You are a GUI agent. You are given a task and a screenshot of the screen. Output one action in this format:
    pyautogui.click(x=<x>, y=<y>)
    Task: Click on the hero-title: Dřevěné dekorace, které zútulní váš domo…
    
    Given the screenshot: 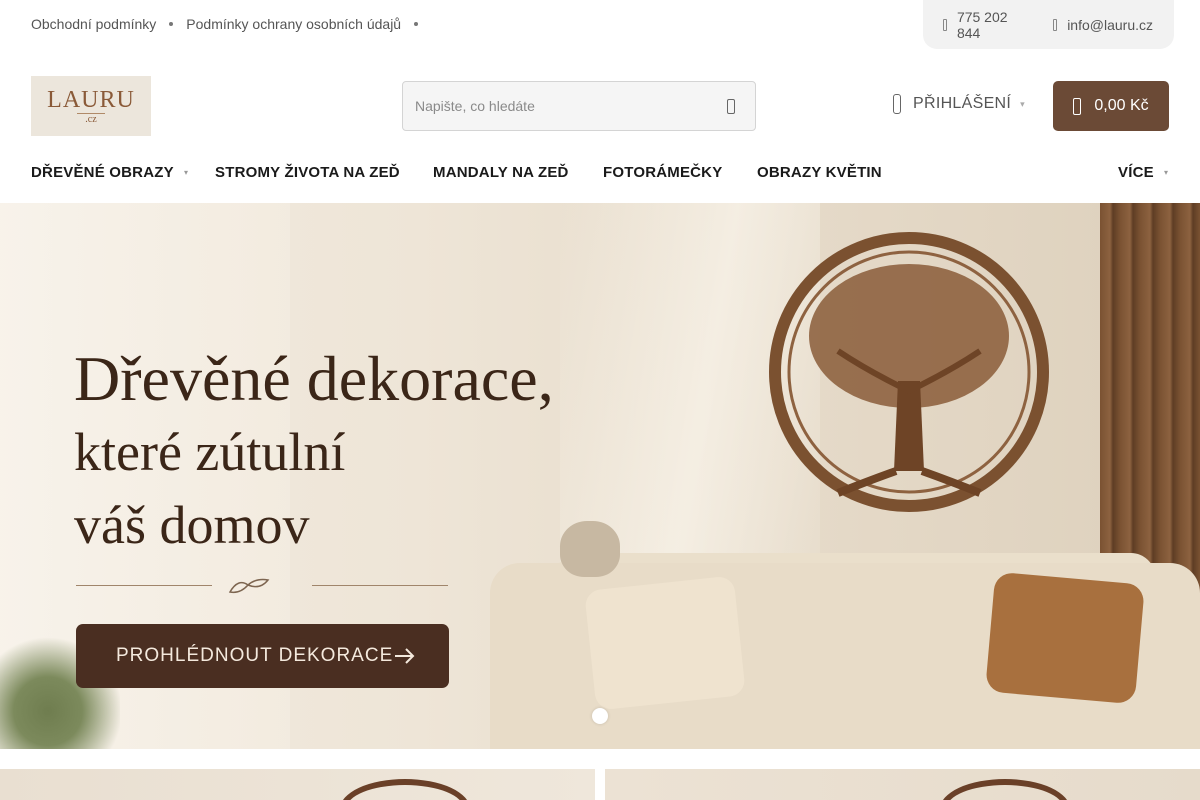 What is the action you would take?
    pyautogui.click(x=314, y=452)
    